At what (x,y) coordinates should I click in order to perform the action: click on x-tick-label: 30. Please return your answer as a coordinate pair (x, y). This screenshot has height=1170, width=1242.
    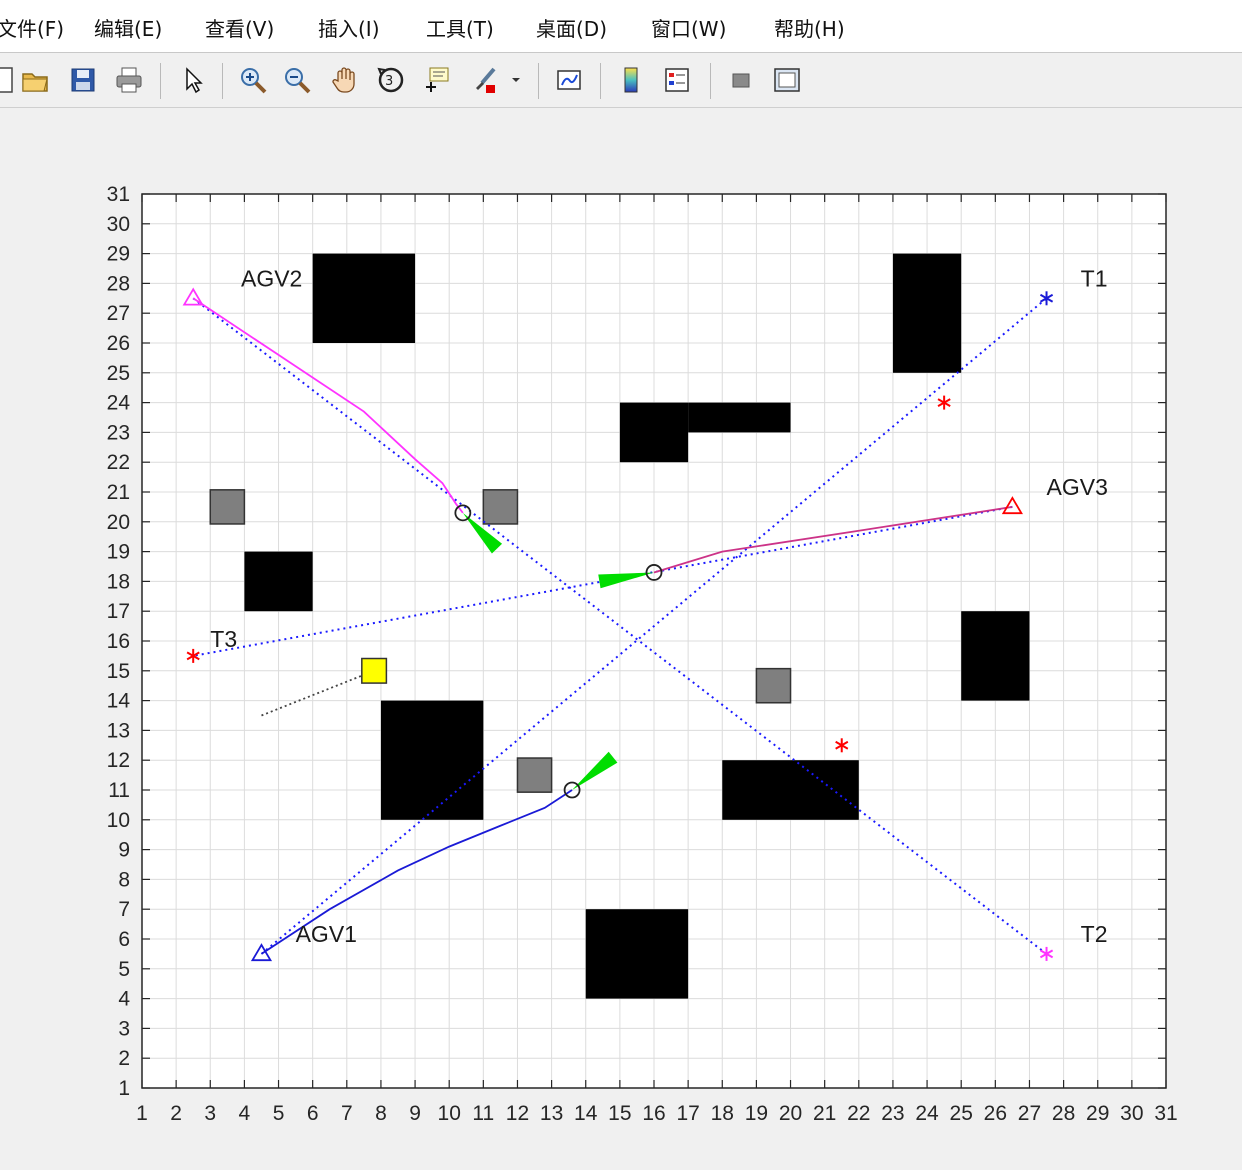
    Looking at the image, I should click on (1131, 1113).